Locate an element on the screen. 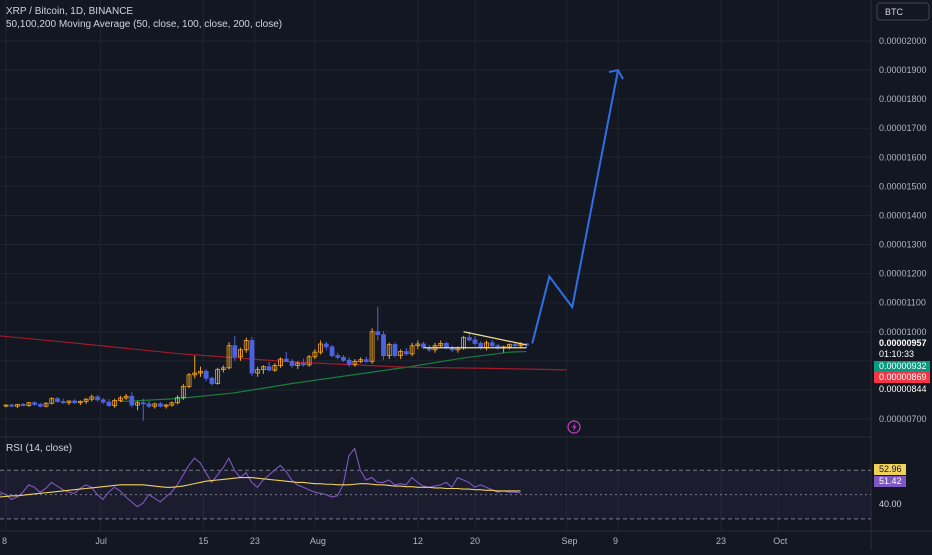 The width and height of the screenshot is (932, 555). green-price-label: 0.00000932 is located at coordinates (903, 366).